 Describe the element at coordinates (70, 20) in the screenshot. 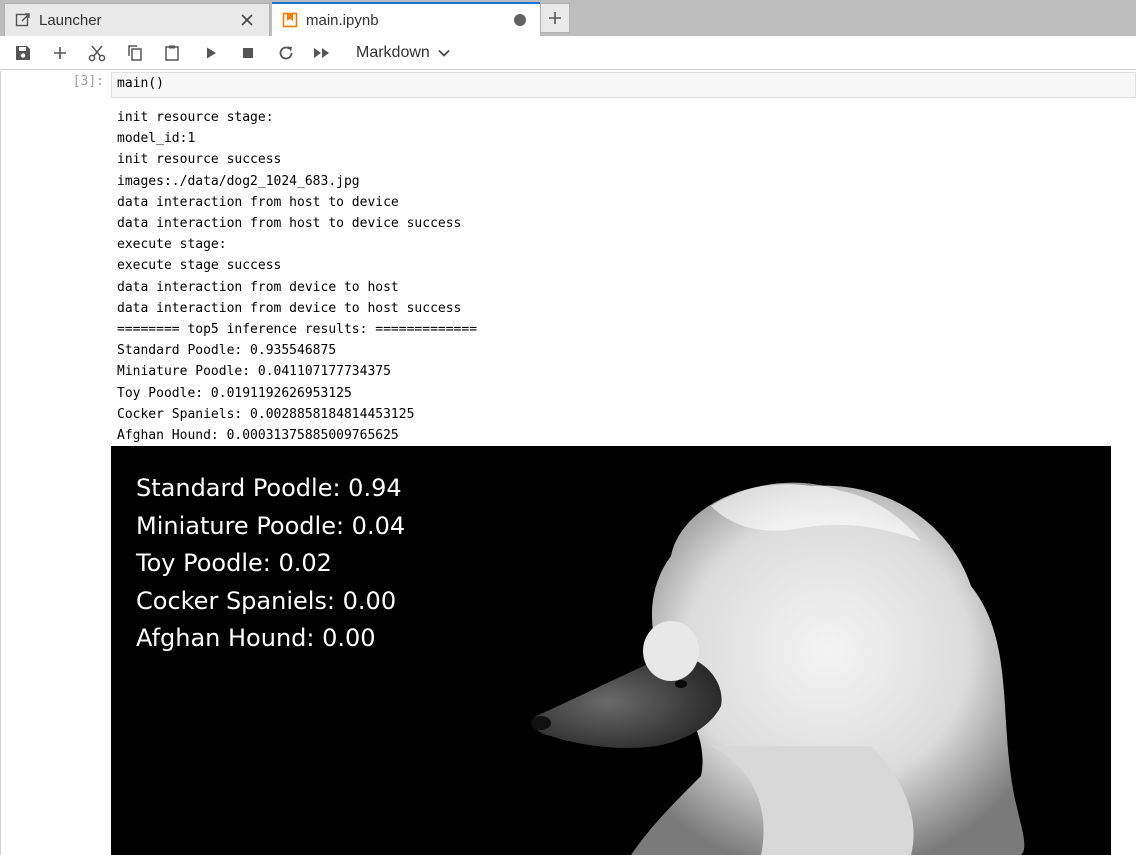

I see `tab-label: Launcher` at that location.